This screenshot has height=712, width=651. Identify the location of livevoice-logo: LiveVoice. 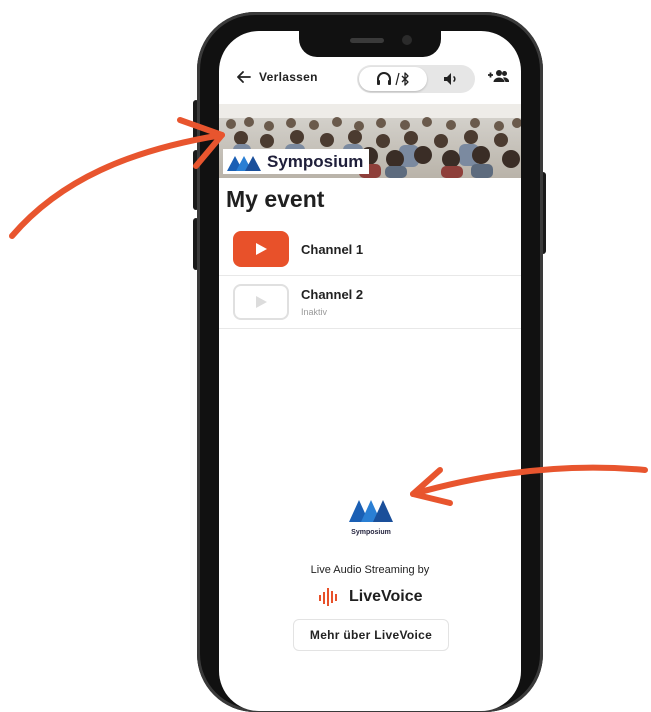
(371, 597).